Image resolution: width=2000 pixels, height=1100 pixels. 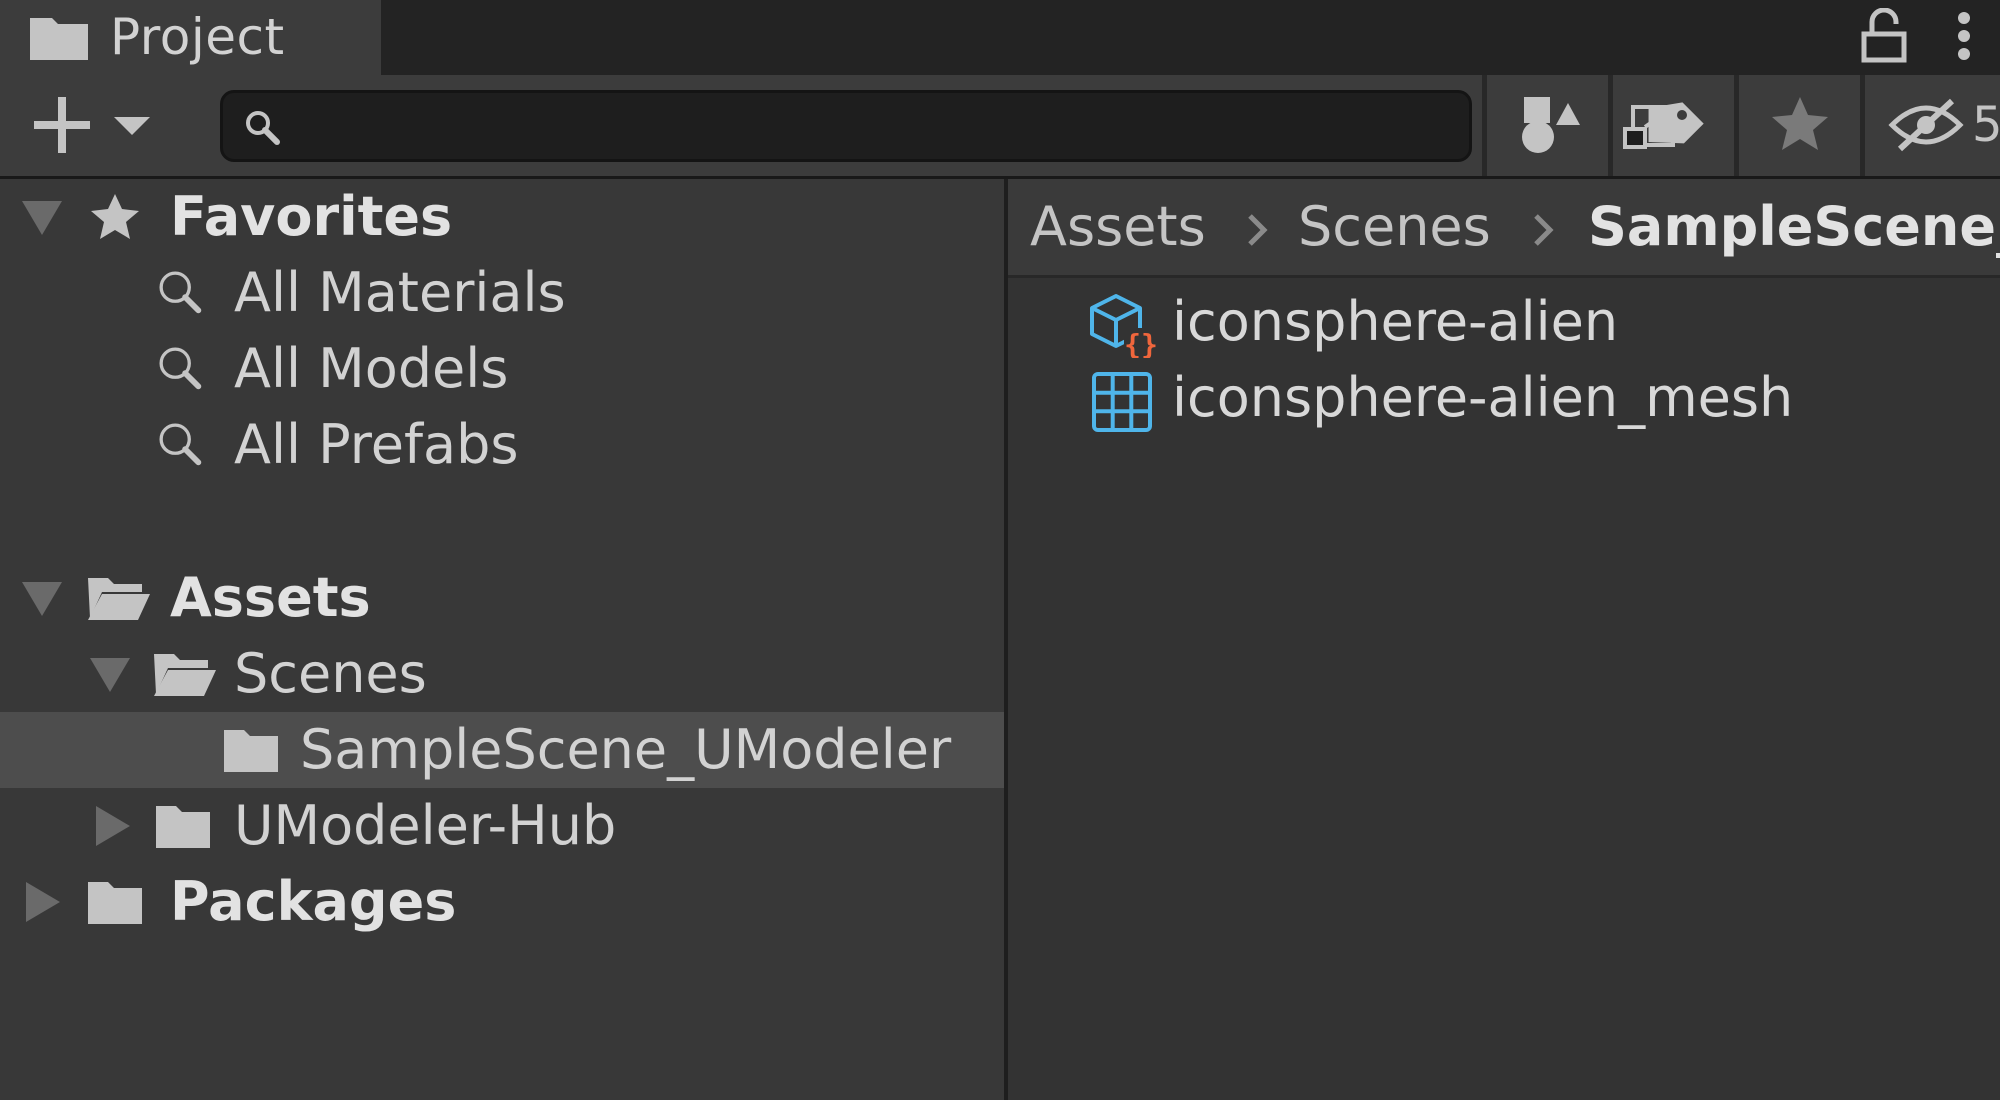 I want to click on tag-icon, so click(x=1676, y=123).